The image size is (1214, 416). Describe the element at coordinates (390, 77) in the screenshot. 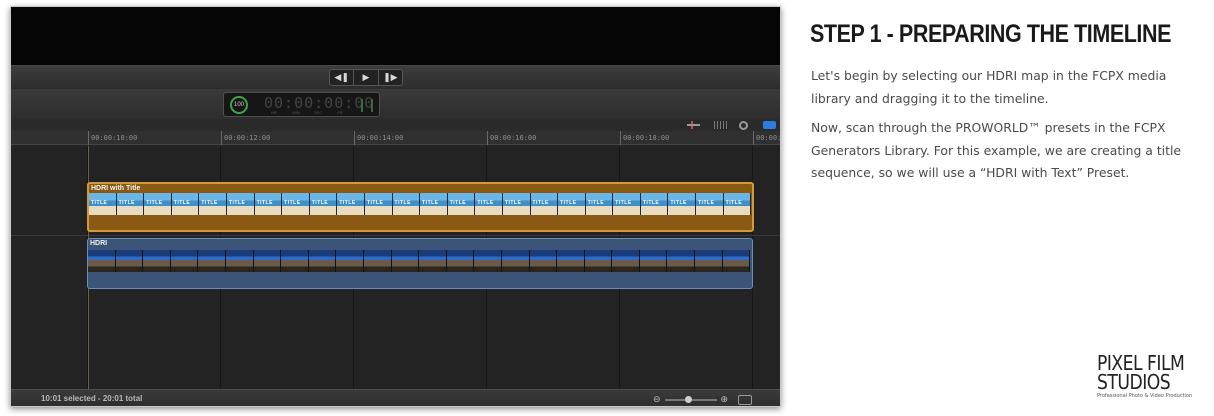

I see `skip-forward-icon: ❚▶` at that location.